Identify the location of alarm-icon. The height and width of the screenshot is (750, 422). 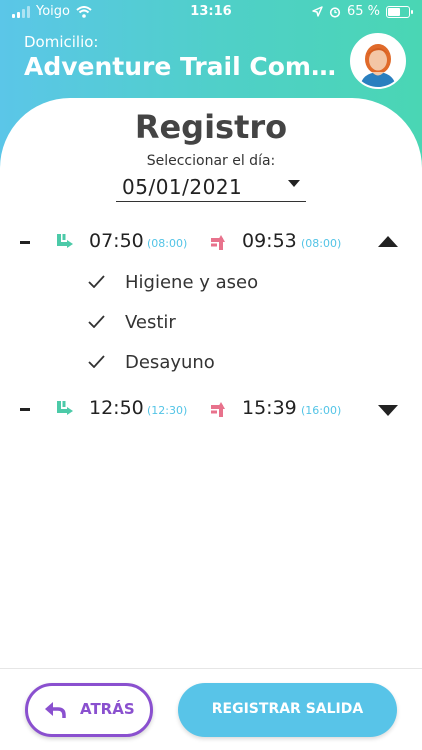
(335, 12).